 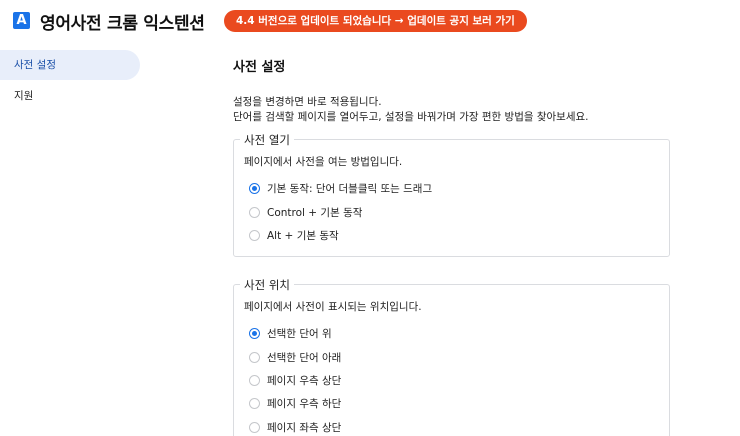 What do you see at coordinates (122, 24) in the screenshot?
I see `app-title: 영어사전 크롬 익스텐션` at bounding box center [122, 24].